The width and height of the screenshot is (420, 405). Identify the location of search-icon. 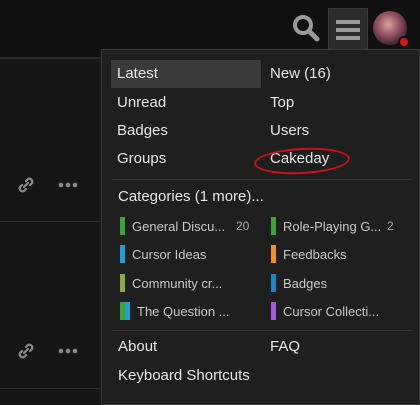
(306, 28).